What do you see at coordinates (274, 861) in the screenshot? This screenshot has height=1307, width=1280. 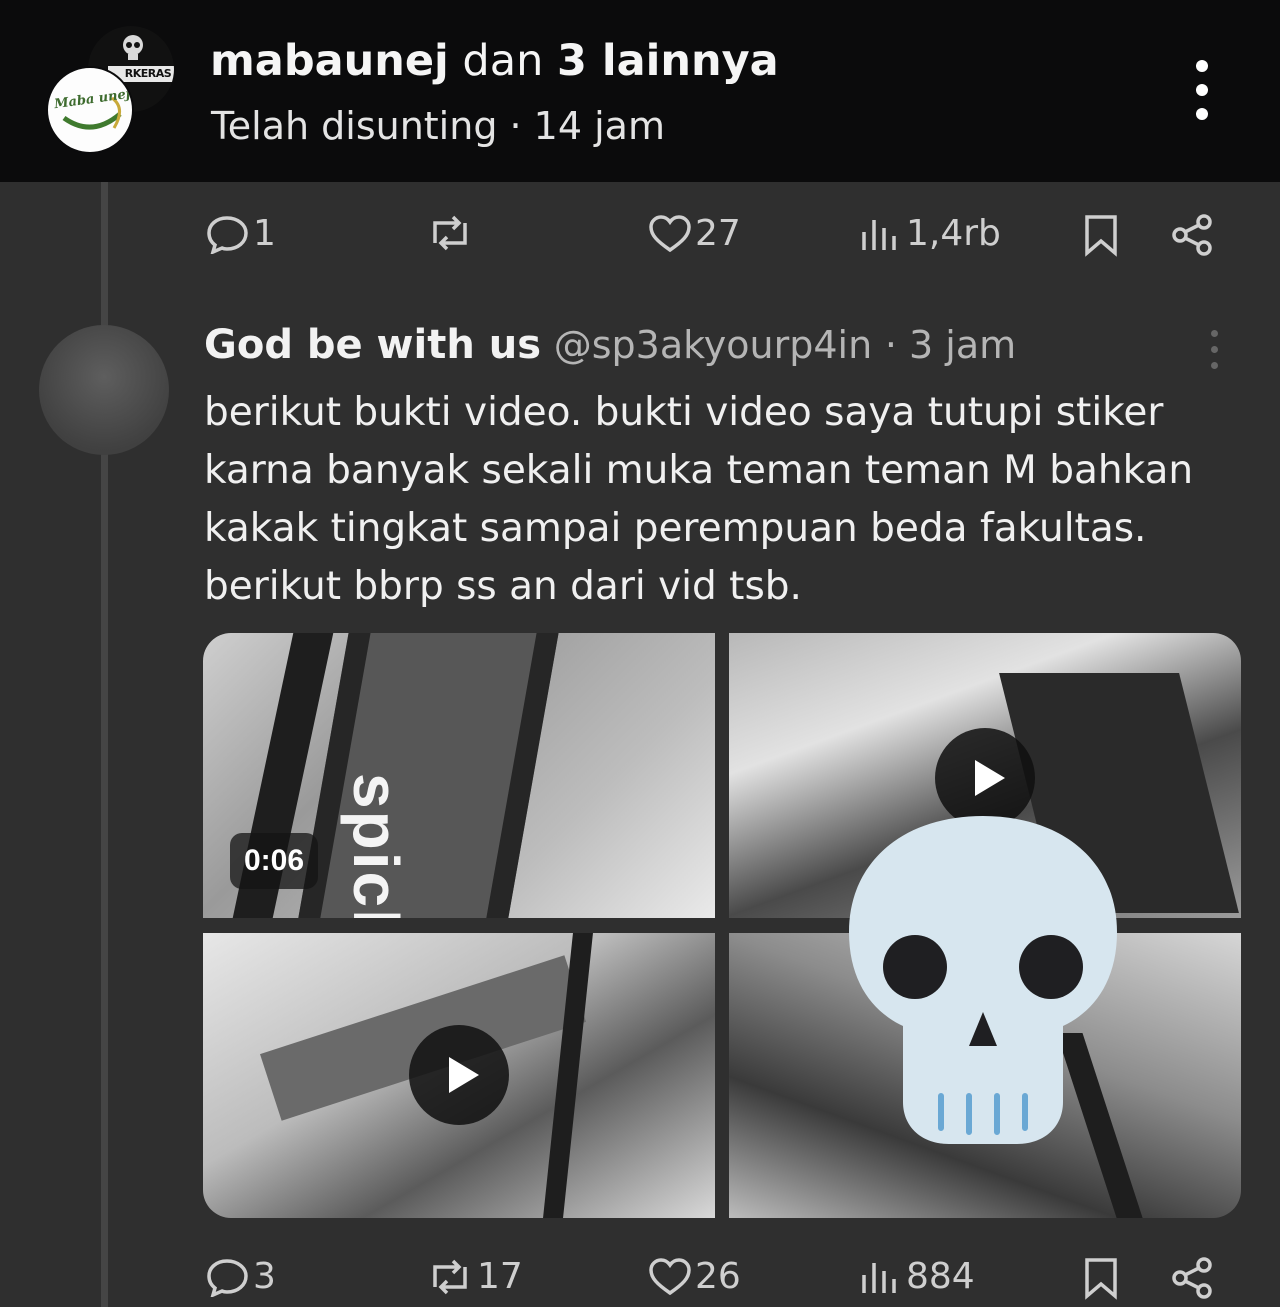 I see `video-duration-badge: 0:06` at bounding box center [274, 861].